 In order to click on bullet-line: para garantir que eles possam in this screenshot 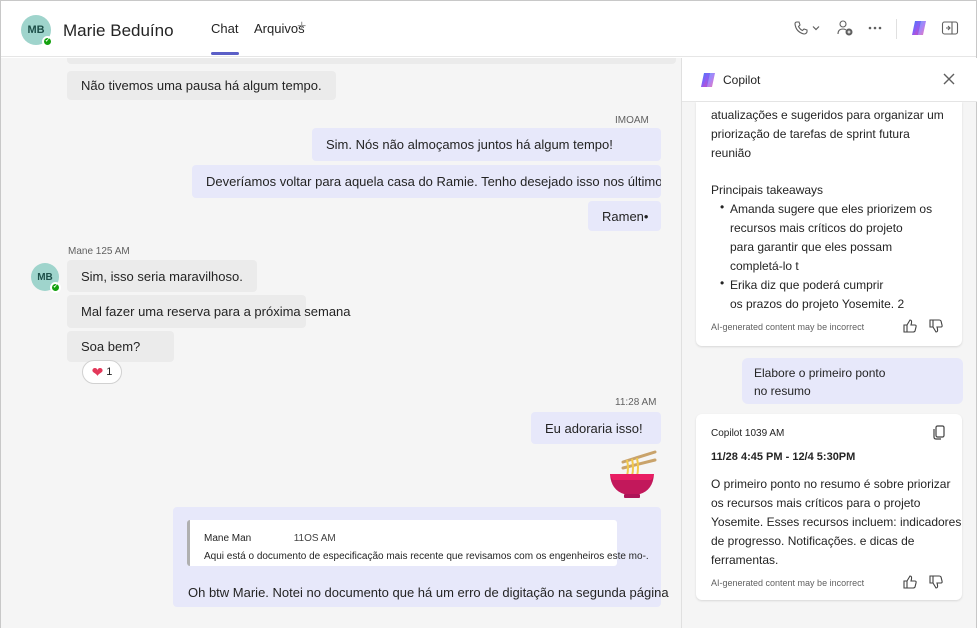, I will do `click(811, 247)`.